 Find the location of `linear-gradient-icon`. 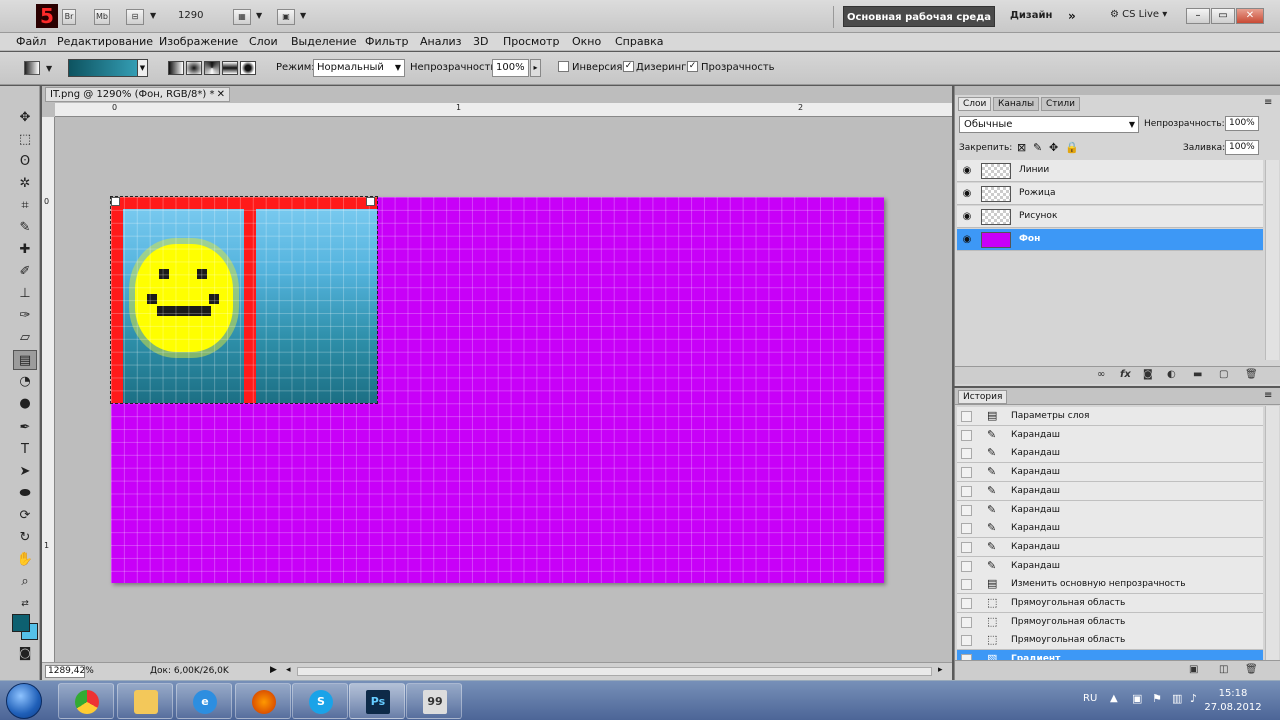

linear-gradient-icon is located at coordinates (176, 68).